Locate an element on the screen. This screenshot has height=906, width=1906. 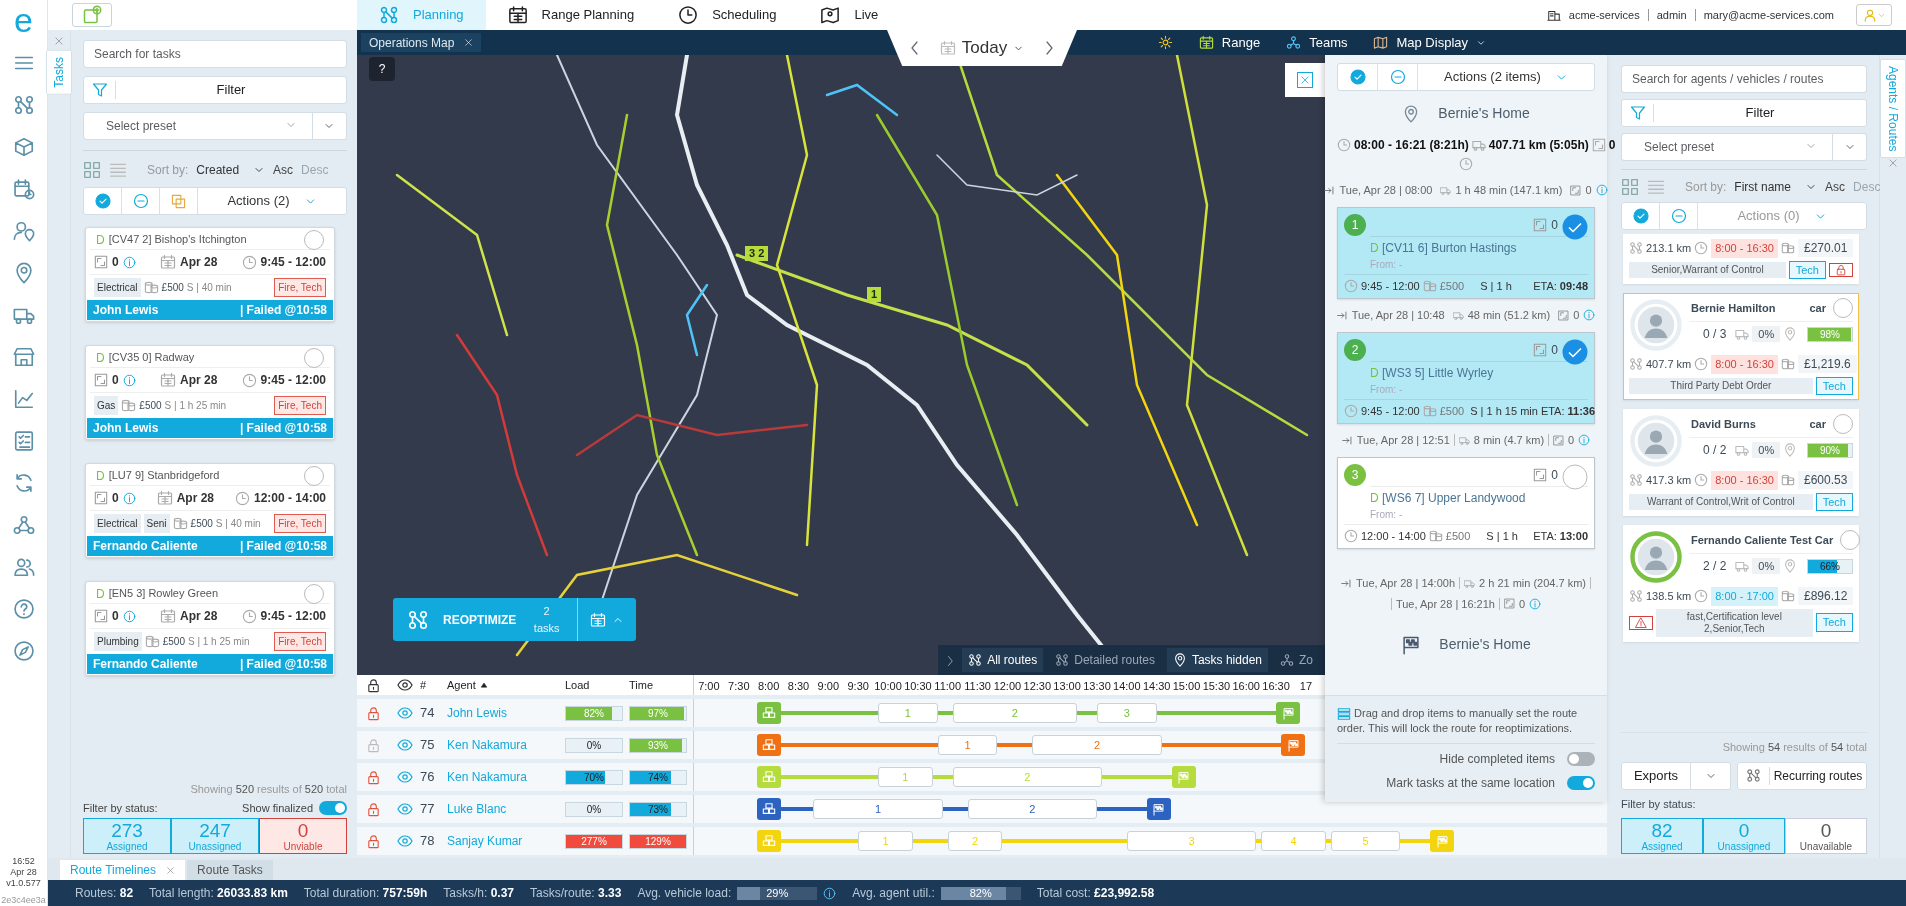
agent-name: Fernando Caliente is located at coordinates (145, 664).